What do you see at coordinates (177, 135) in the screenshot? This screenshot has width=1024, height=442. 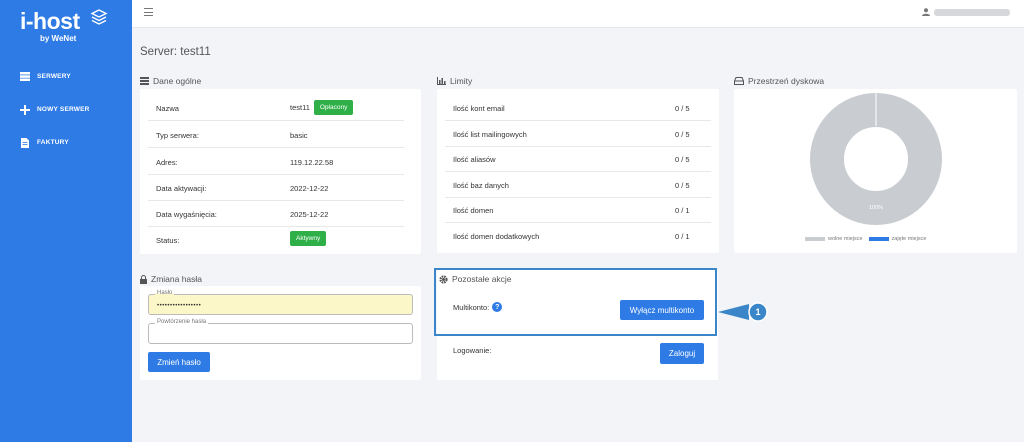 I see `info-key: Typ serwera:` at bounding box center [177, 135].